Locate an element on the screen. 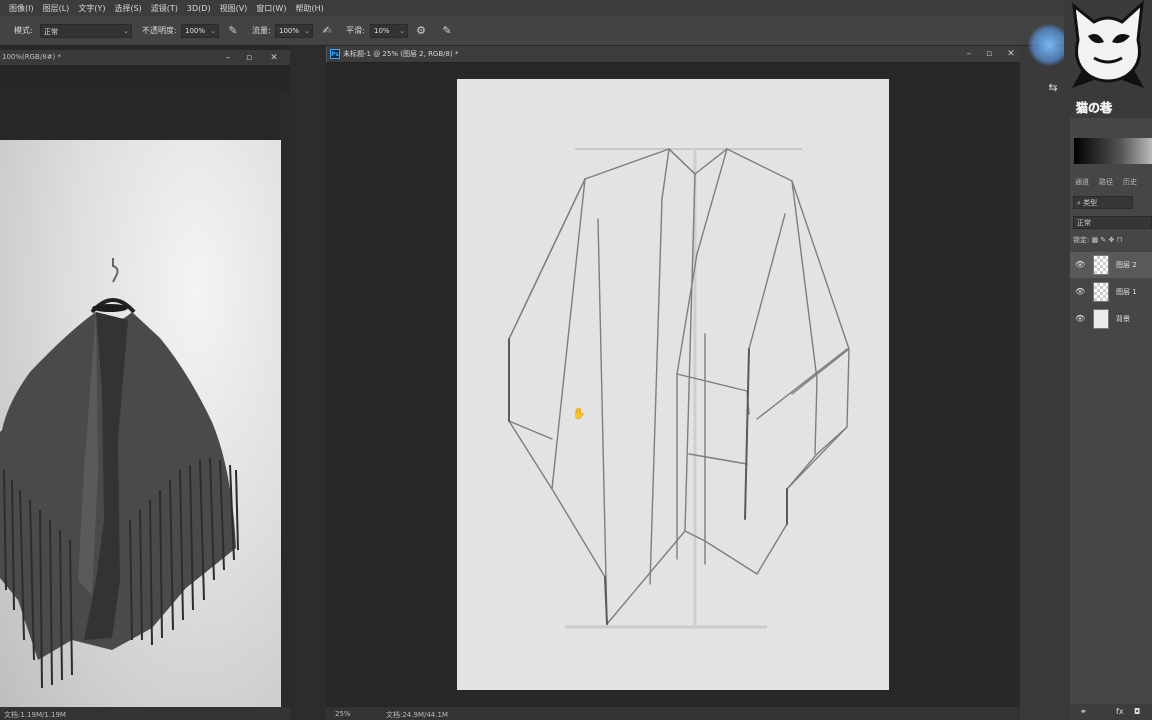  layer-name: 图层 2 is located at coordinates (1126, 265).